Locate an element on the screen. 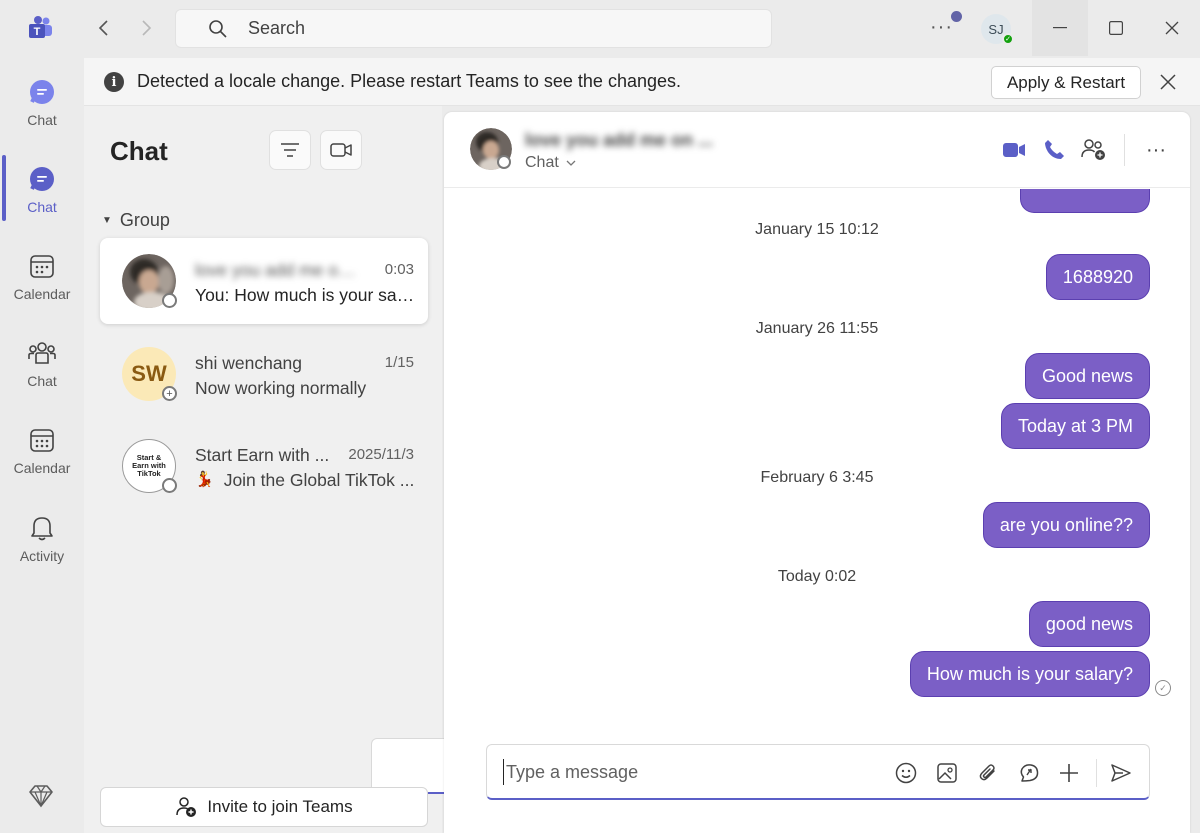 This screenshot has height=833, width=1200. rail-item-chat-active: Chat is located at coordinates (42, 195).